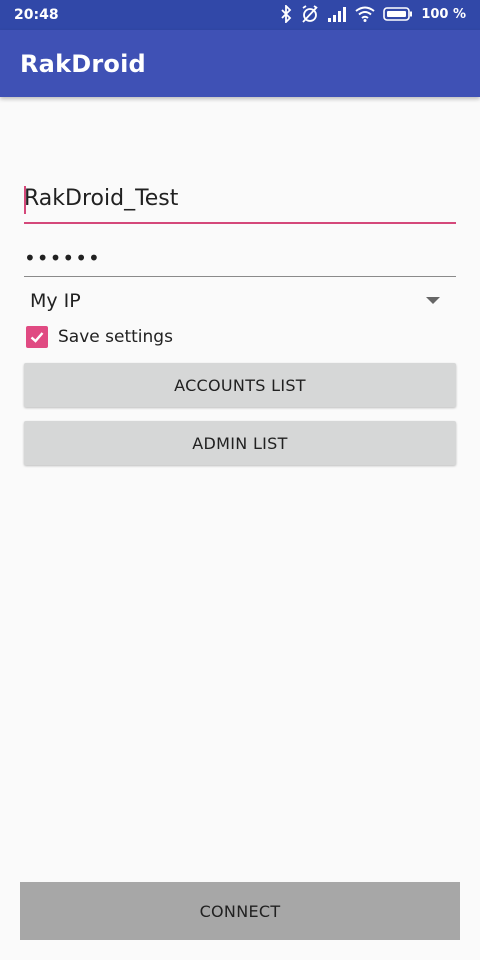  I want to click on save-settings-row: Save settings, so click(99, 337).